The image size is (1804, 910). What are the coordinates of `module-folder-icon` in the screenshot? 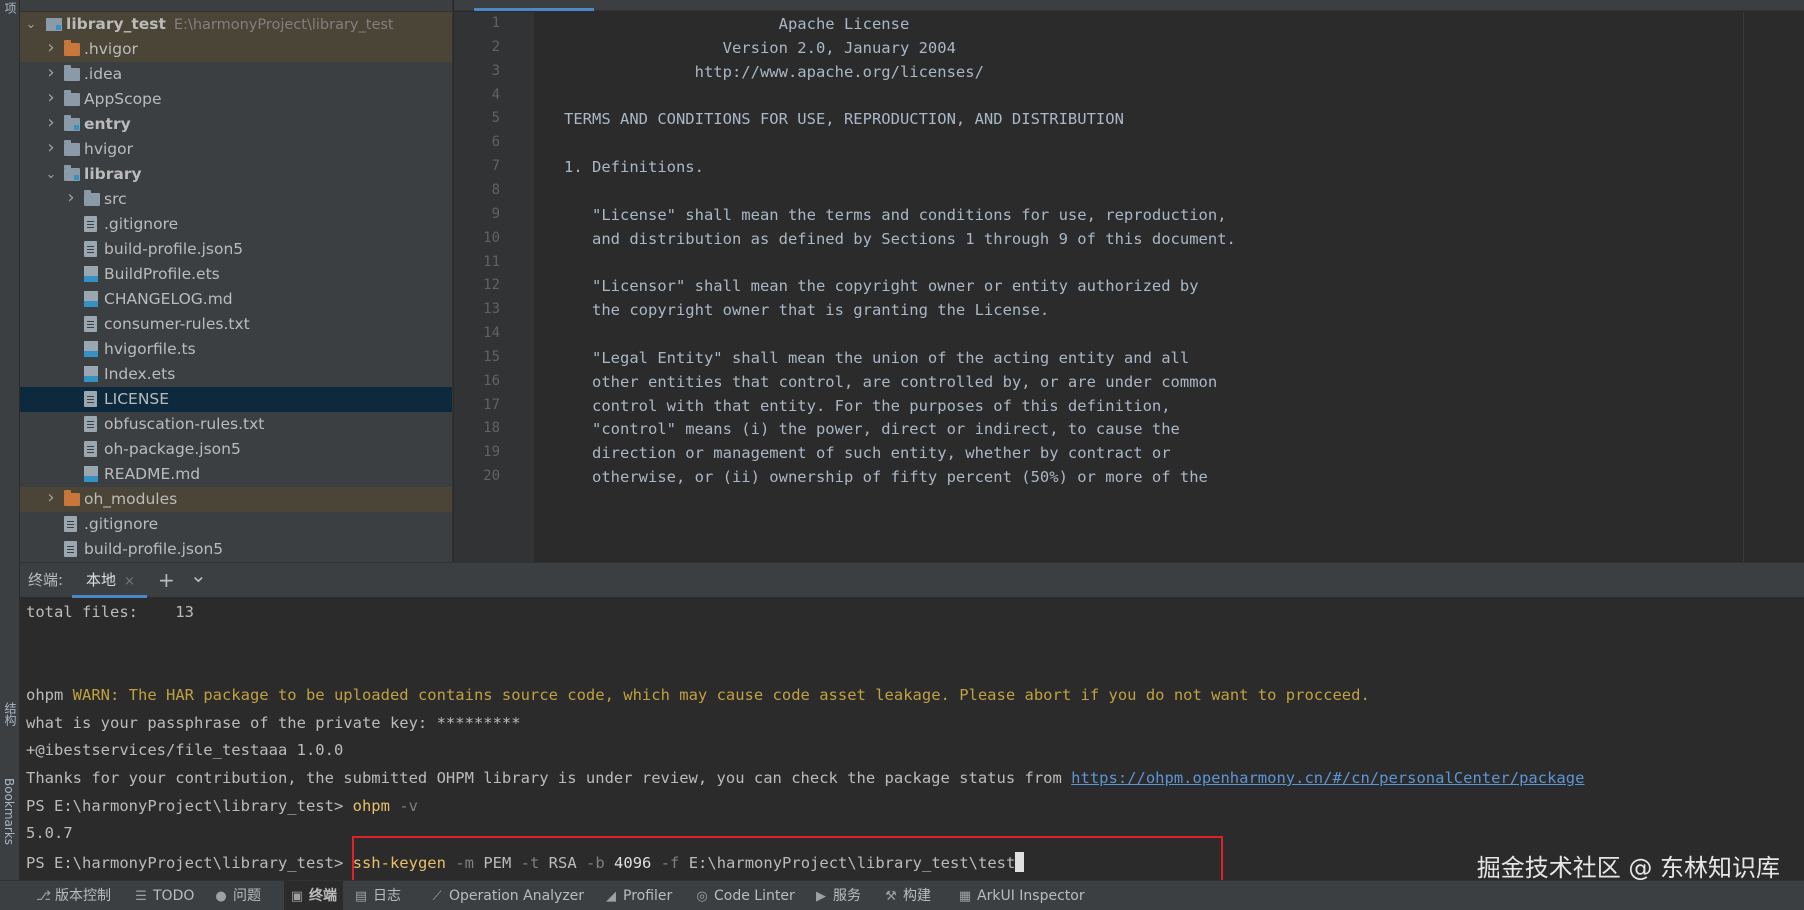 It's located at (72, 123).